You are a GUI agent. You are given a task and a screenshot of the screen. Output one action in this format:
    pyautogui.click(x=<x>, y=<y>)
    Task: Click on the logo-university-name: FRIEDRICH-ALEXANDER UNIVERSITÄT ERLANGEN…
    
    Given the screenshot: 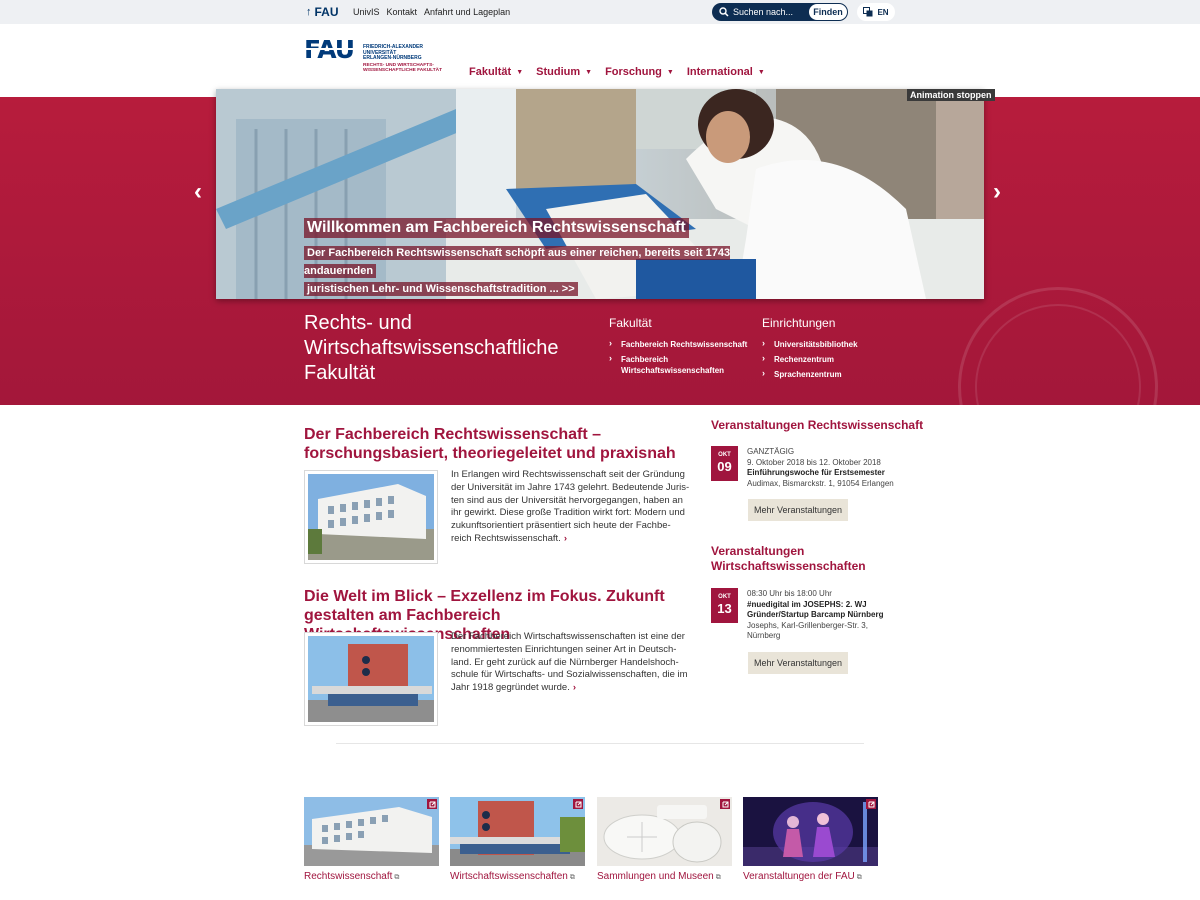 What is the action you would take?
    pyautogui.click(x=393, y=52)
    